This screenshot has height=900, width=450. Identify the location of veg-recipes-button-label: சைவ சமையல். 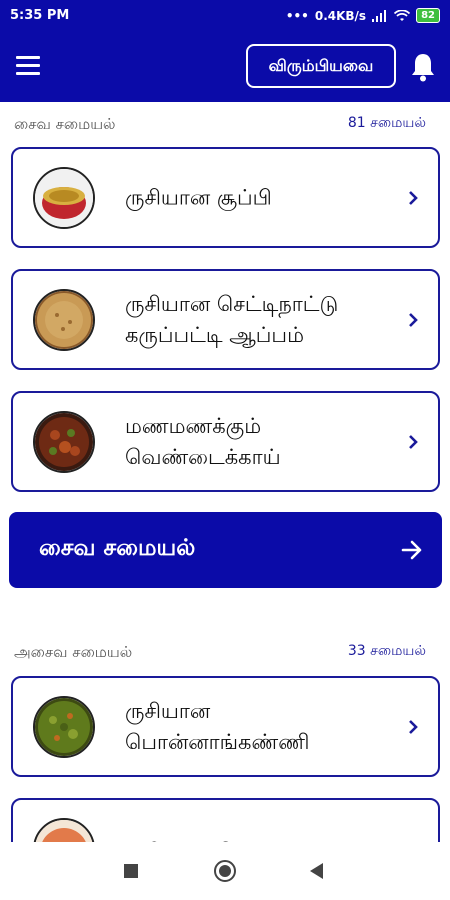
(117, 548).